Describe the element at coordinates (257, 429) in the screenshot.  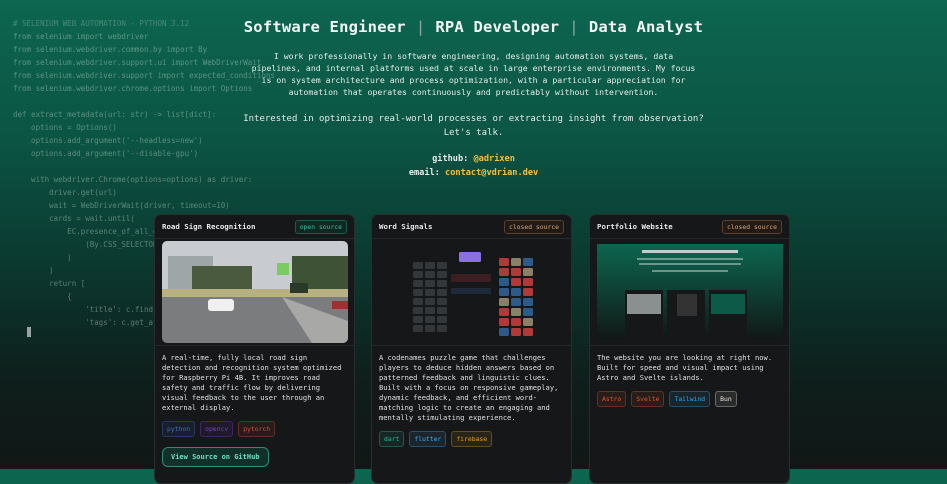
I see `tag-pytorch: pytorch` at that location.